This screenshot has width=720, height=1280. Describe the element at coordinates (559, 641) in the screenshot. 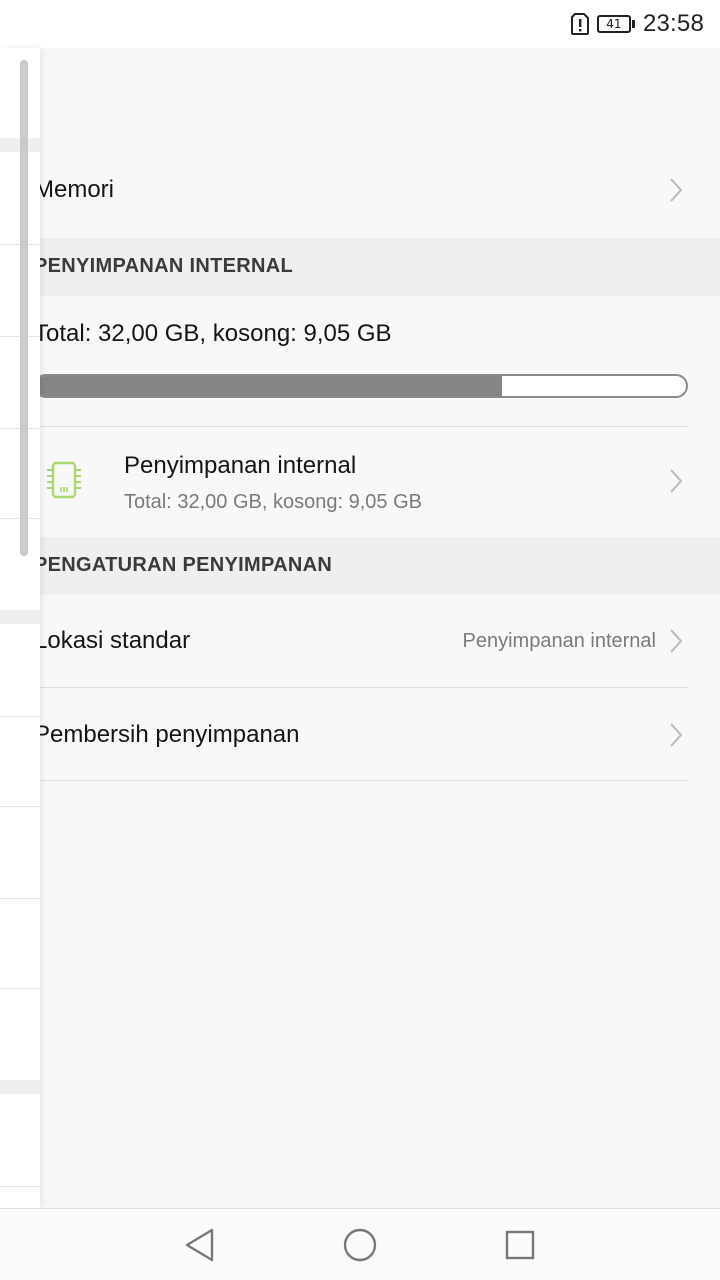

I see `default-location-value: Penyimpanan internal` at that location.